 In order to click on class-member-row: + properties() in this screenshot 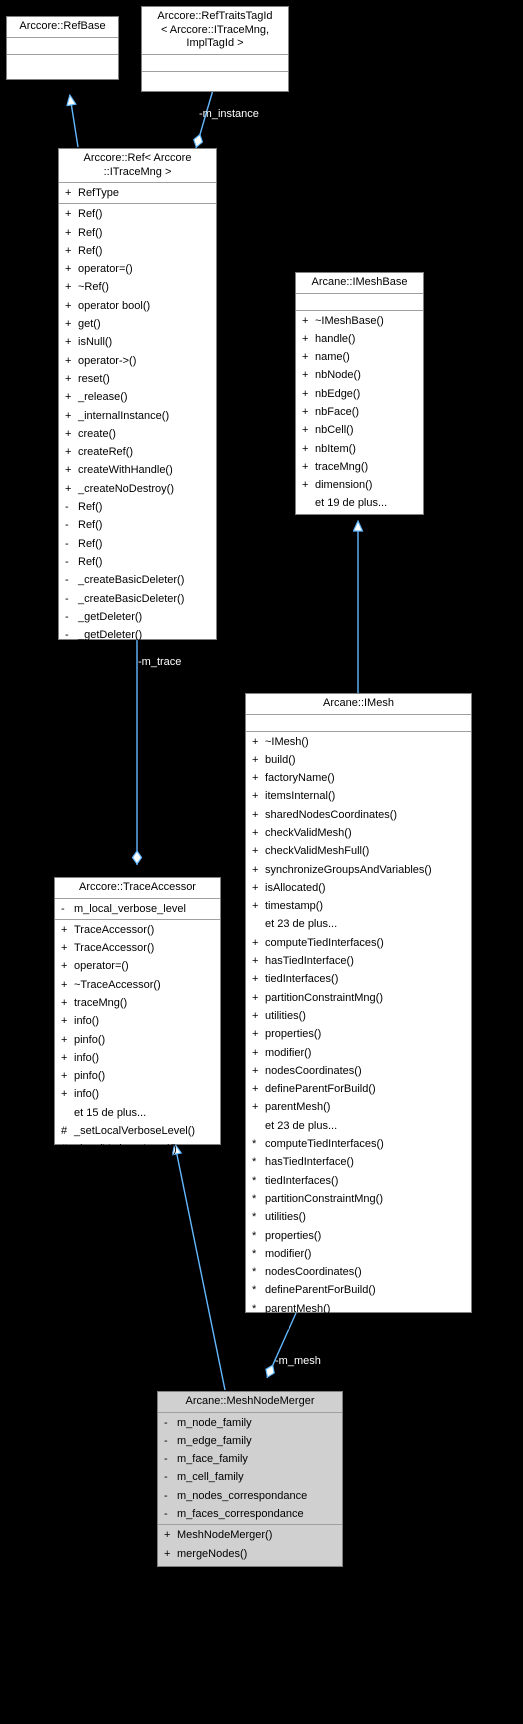, I will do `click(358, 1034)`.